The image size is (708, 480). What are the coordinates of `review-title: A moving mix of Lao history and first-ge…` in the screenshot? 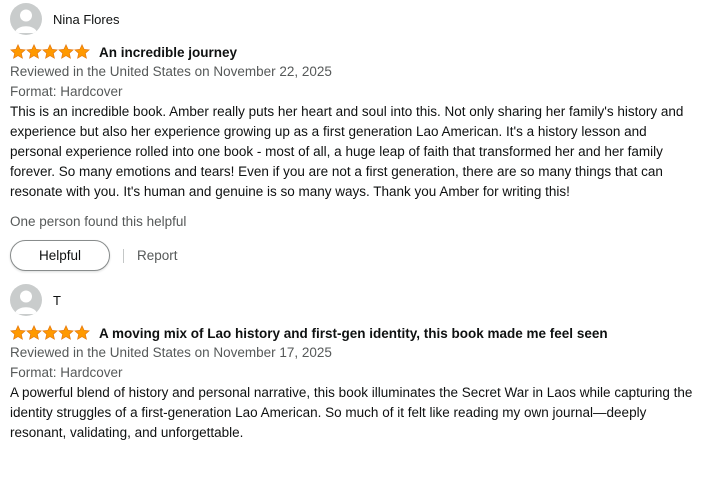 It's located at (353, 333).